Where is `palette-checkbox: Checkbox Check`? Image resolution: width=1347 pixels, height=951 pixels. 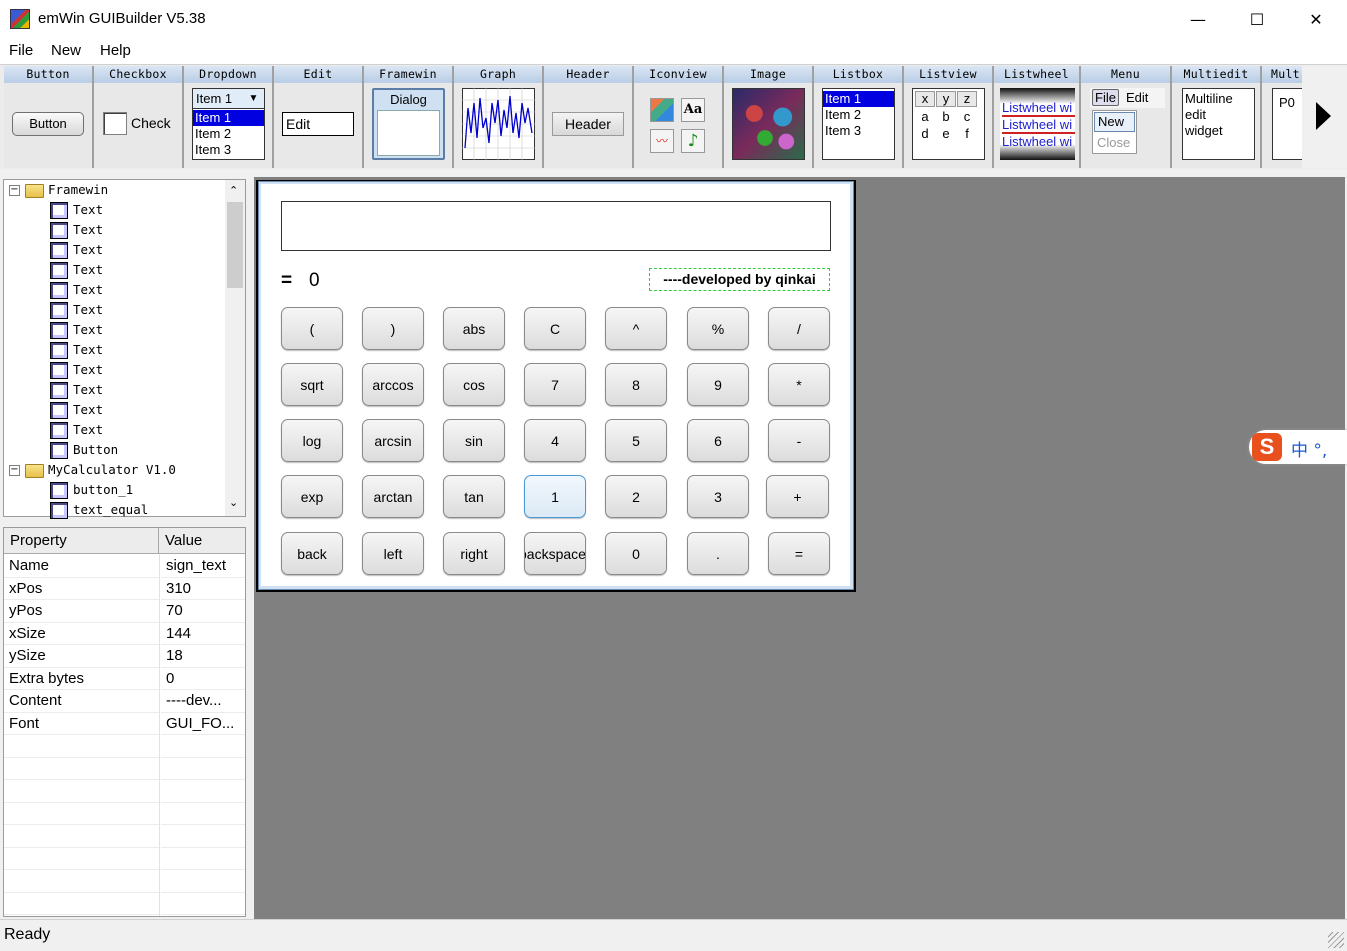 palette-checkbox: Checkbox Check is located at coordinates (139, 117).